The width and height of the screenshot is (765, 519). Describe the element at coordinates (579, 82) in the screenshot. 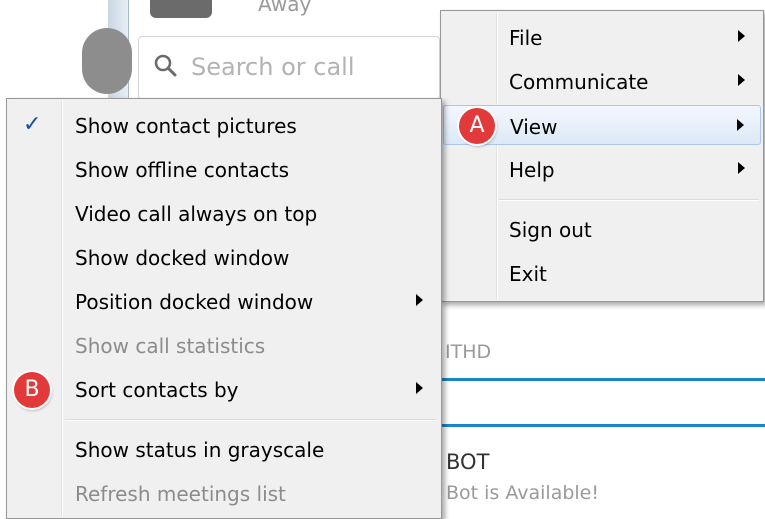

I see `menu-item-label: Communicate` at that location.